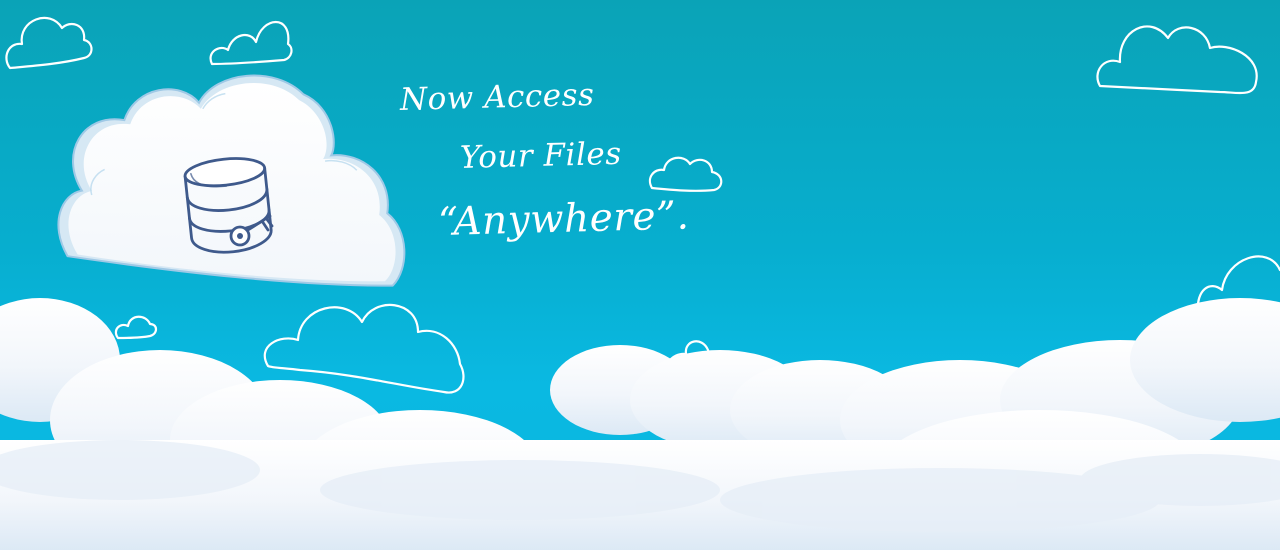 Image resolution: width=1280 pixels, height=550 pixels. What do you see at coordinates (49, 43) in the screenshot?
I see `doodle-cloud-top-left` at bounding box center [49, 43].